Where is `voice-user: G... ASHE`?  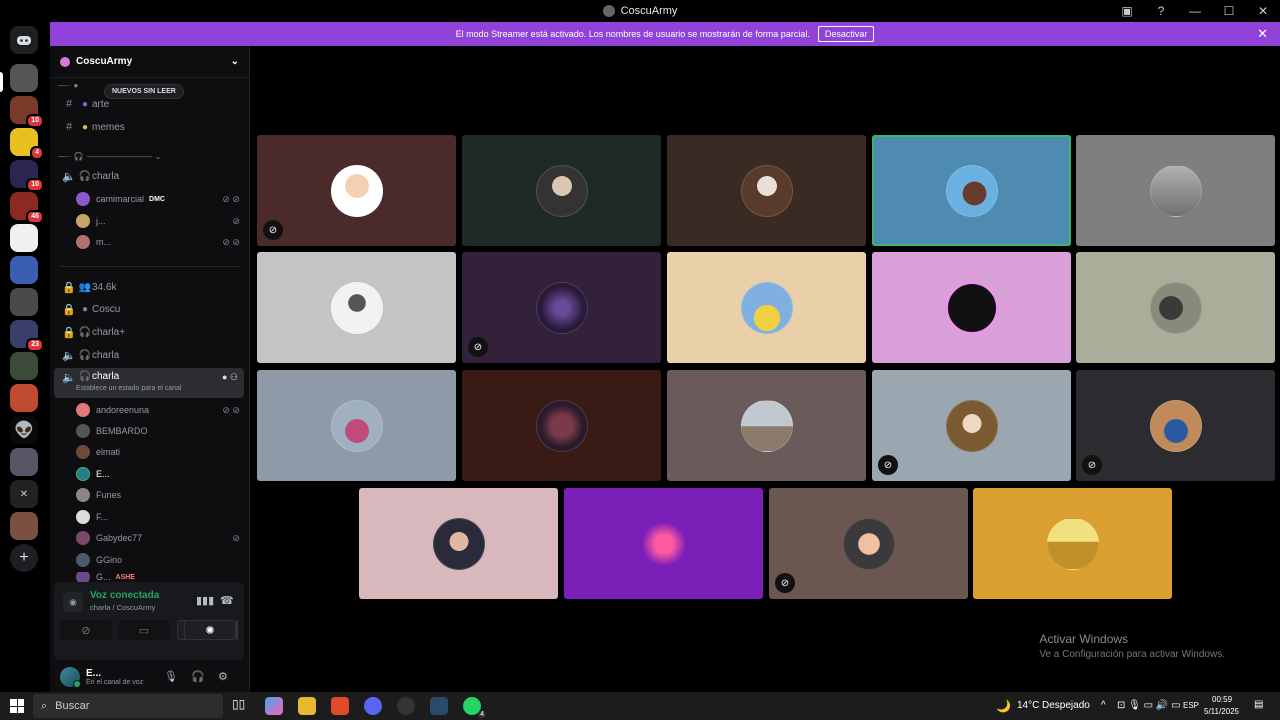 voice-user: G... ASHE is located at coordinates (161, 577).